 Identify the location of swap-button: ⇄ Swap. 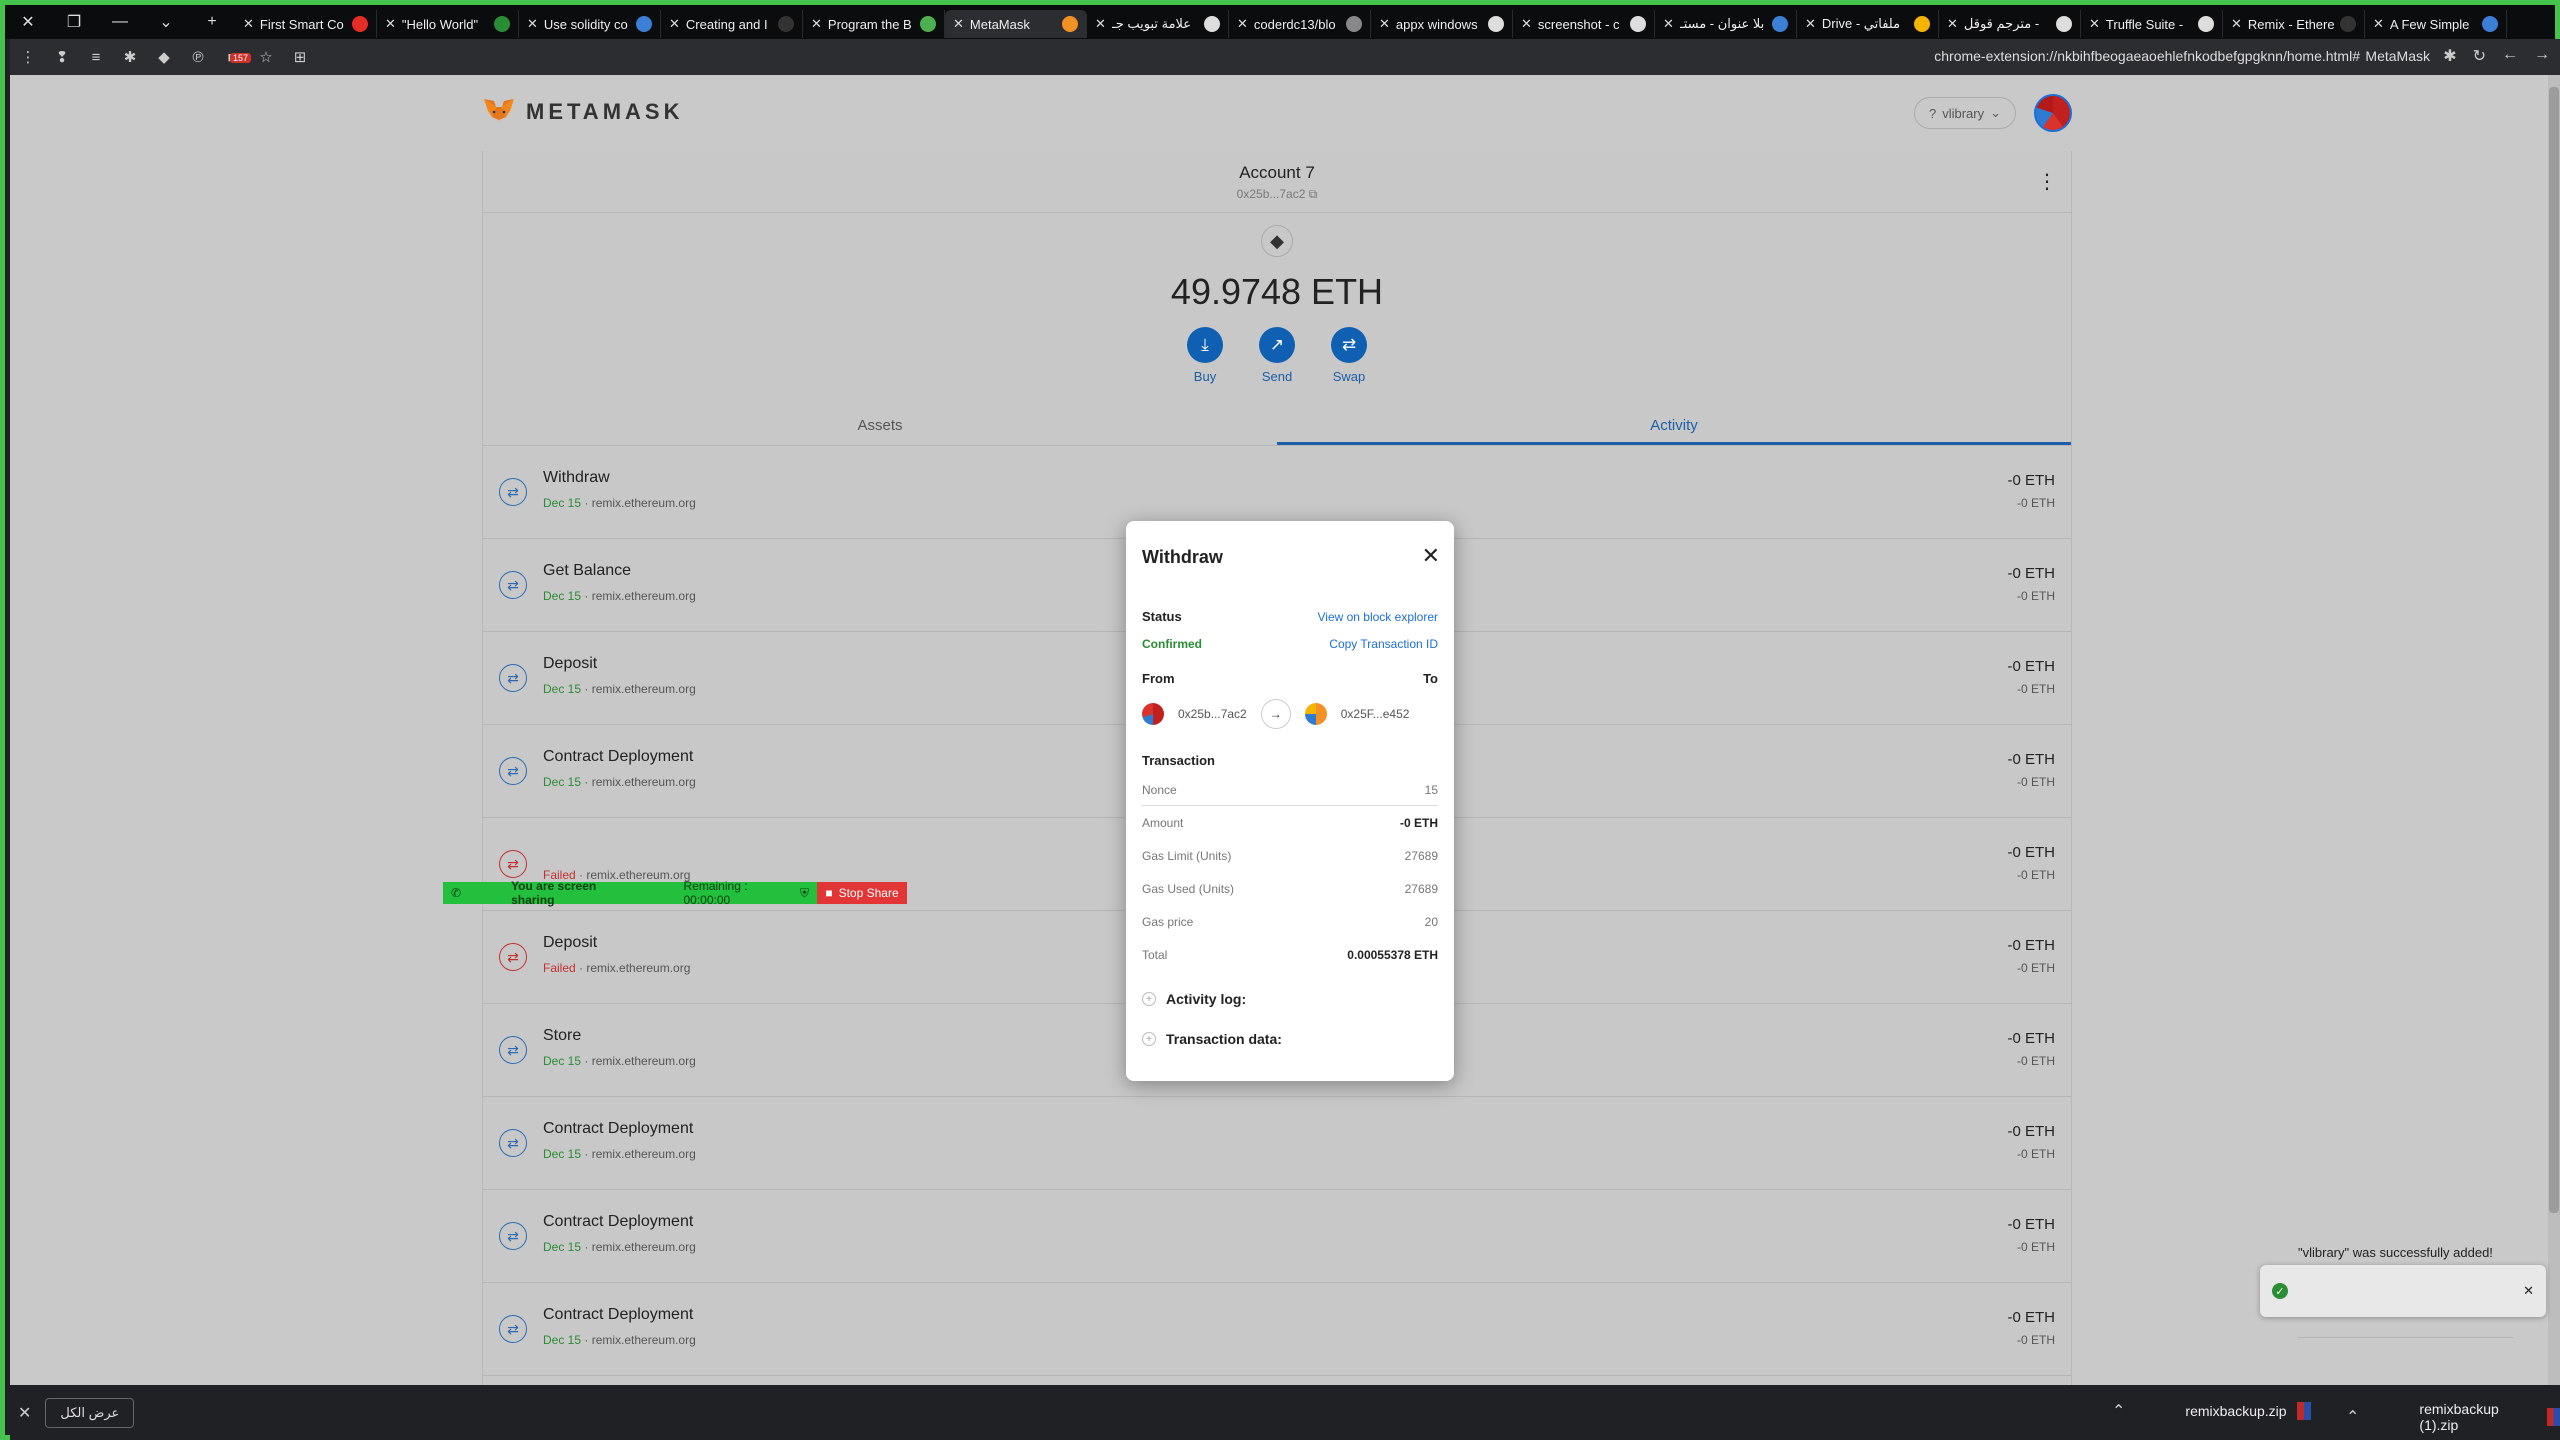
(1349, 355).